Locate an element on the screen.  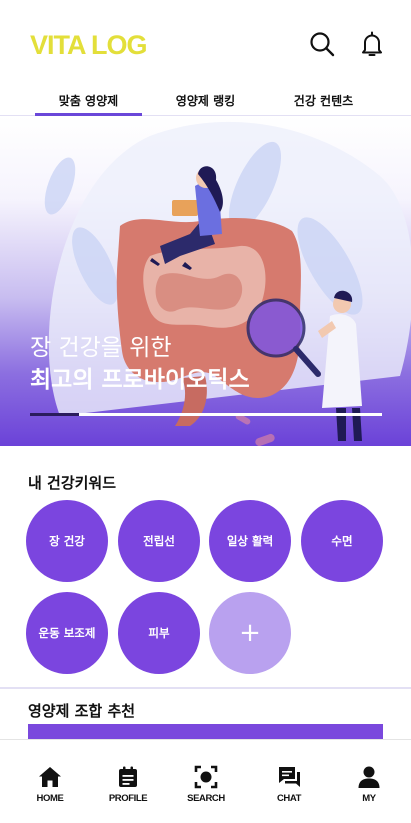
chat-icon is located at coordinates (289, 777).